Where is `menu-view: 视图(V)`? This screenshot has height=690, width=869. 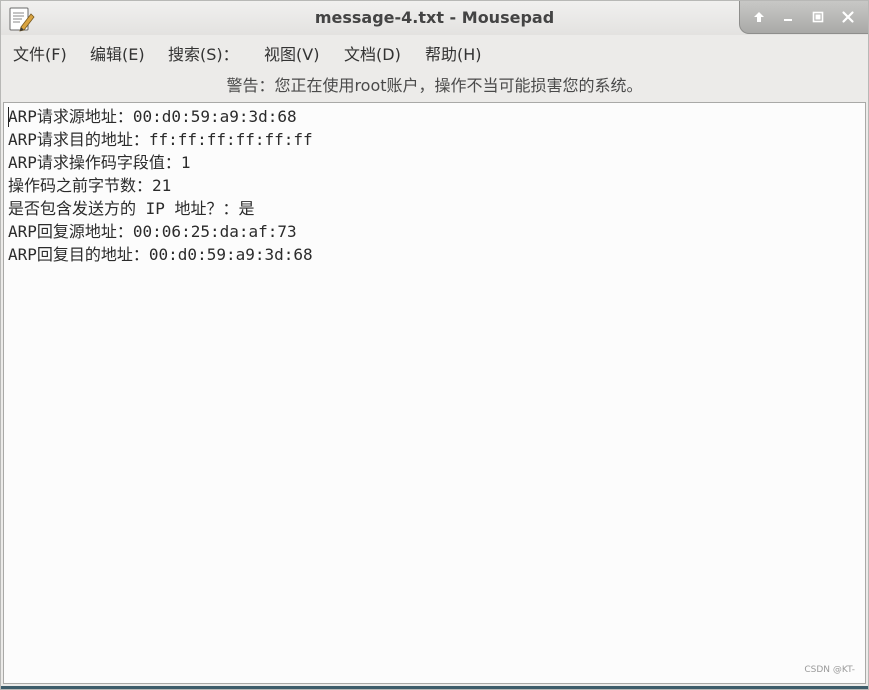 menu-view: 视图(V) is located at coordinates (291, 53).